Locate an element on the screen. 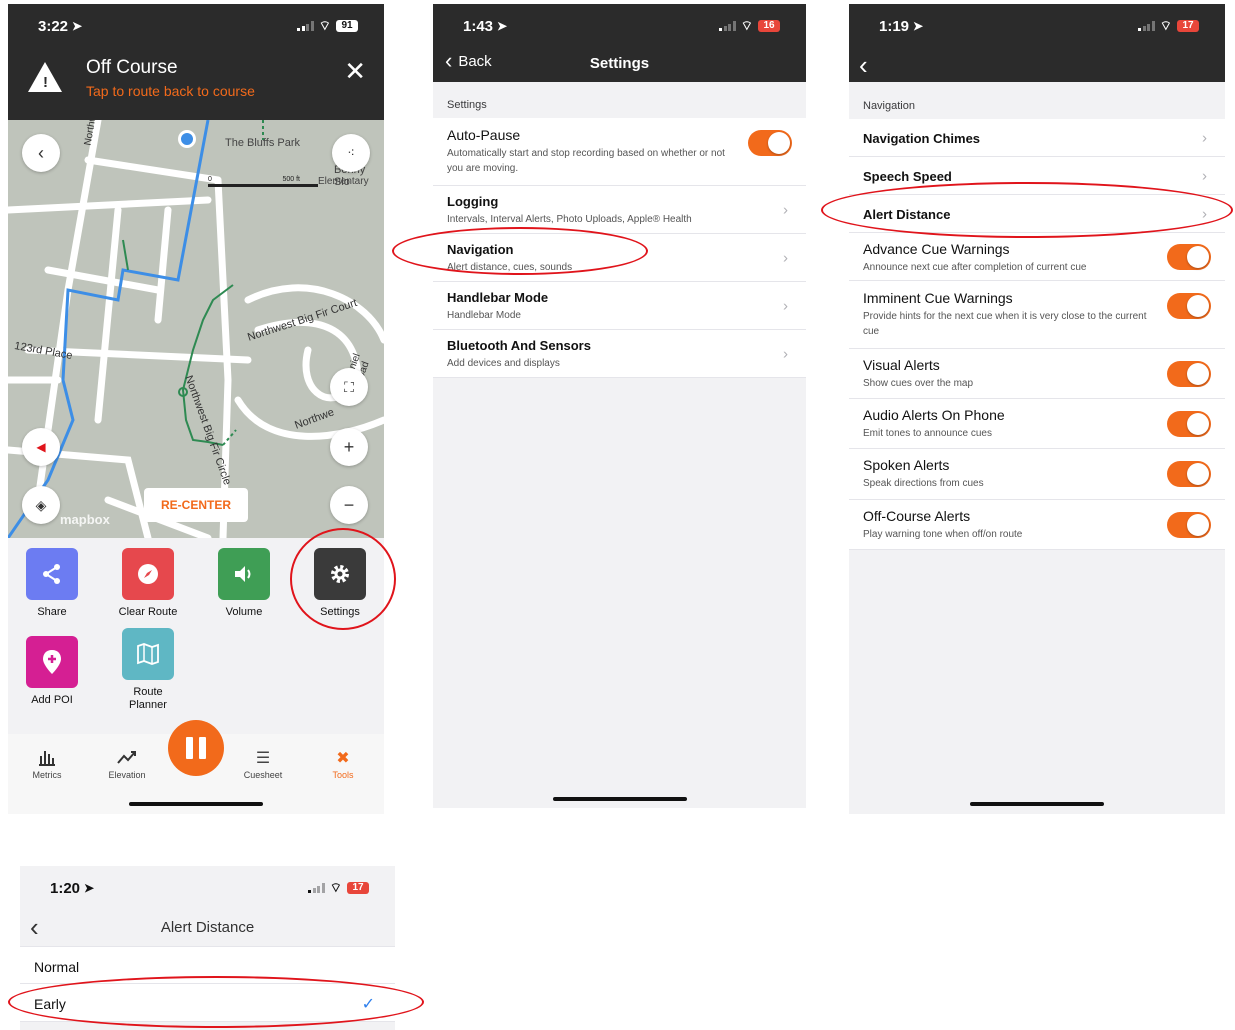 The height and width of the screenshot is (1030, 1235). zoom-in-button: + is located at coordinates (349, 447).